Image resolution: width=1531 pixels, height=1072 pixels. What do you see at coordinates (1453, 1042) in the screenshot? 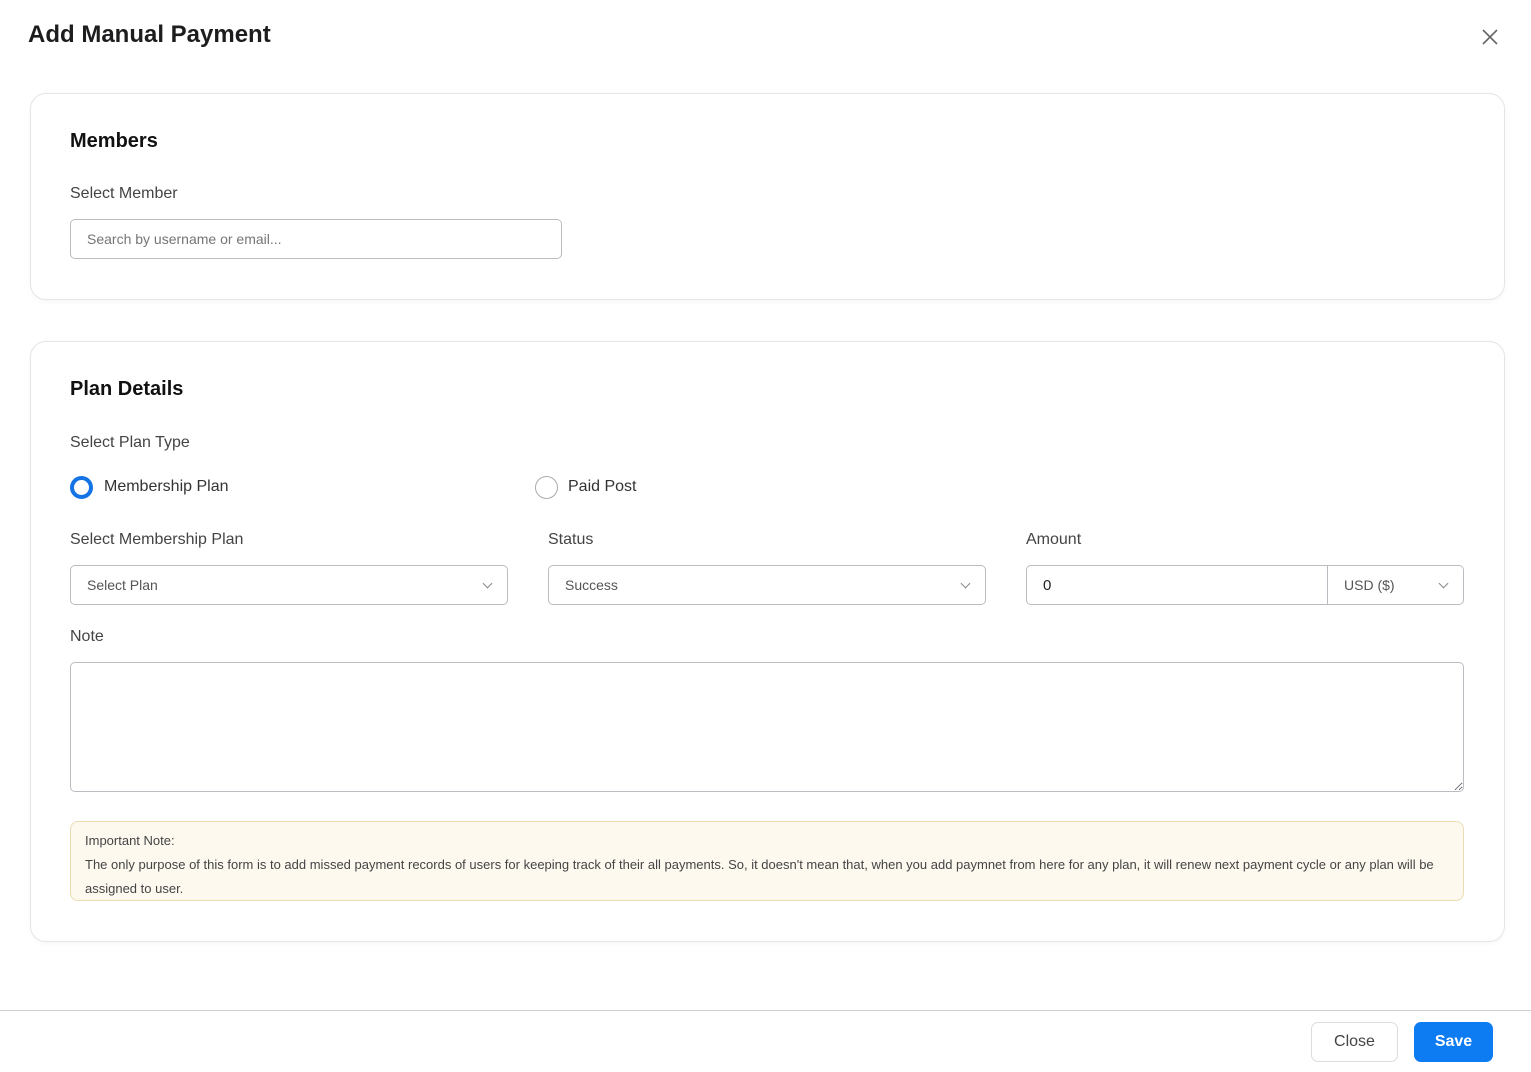
I see `save-button: Save` at bounding box center [1453, 1042].